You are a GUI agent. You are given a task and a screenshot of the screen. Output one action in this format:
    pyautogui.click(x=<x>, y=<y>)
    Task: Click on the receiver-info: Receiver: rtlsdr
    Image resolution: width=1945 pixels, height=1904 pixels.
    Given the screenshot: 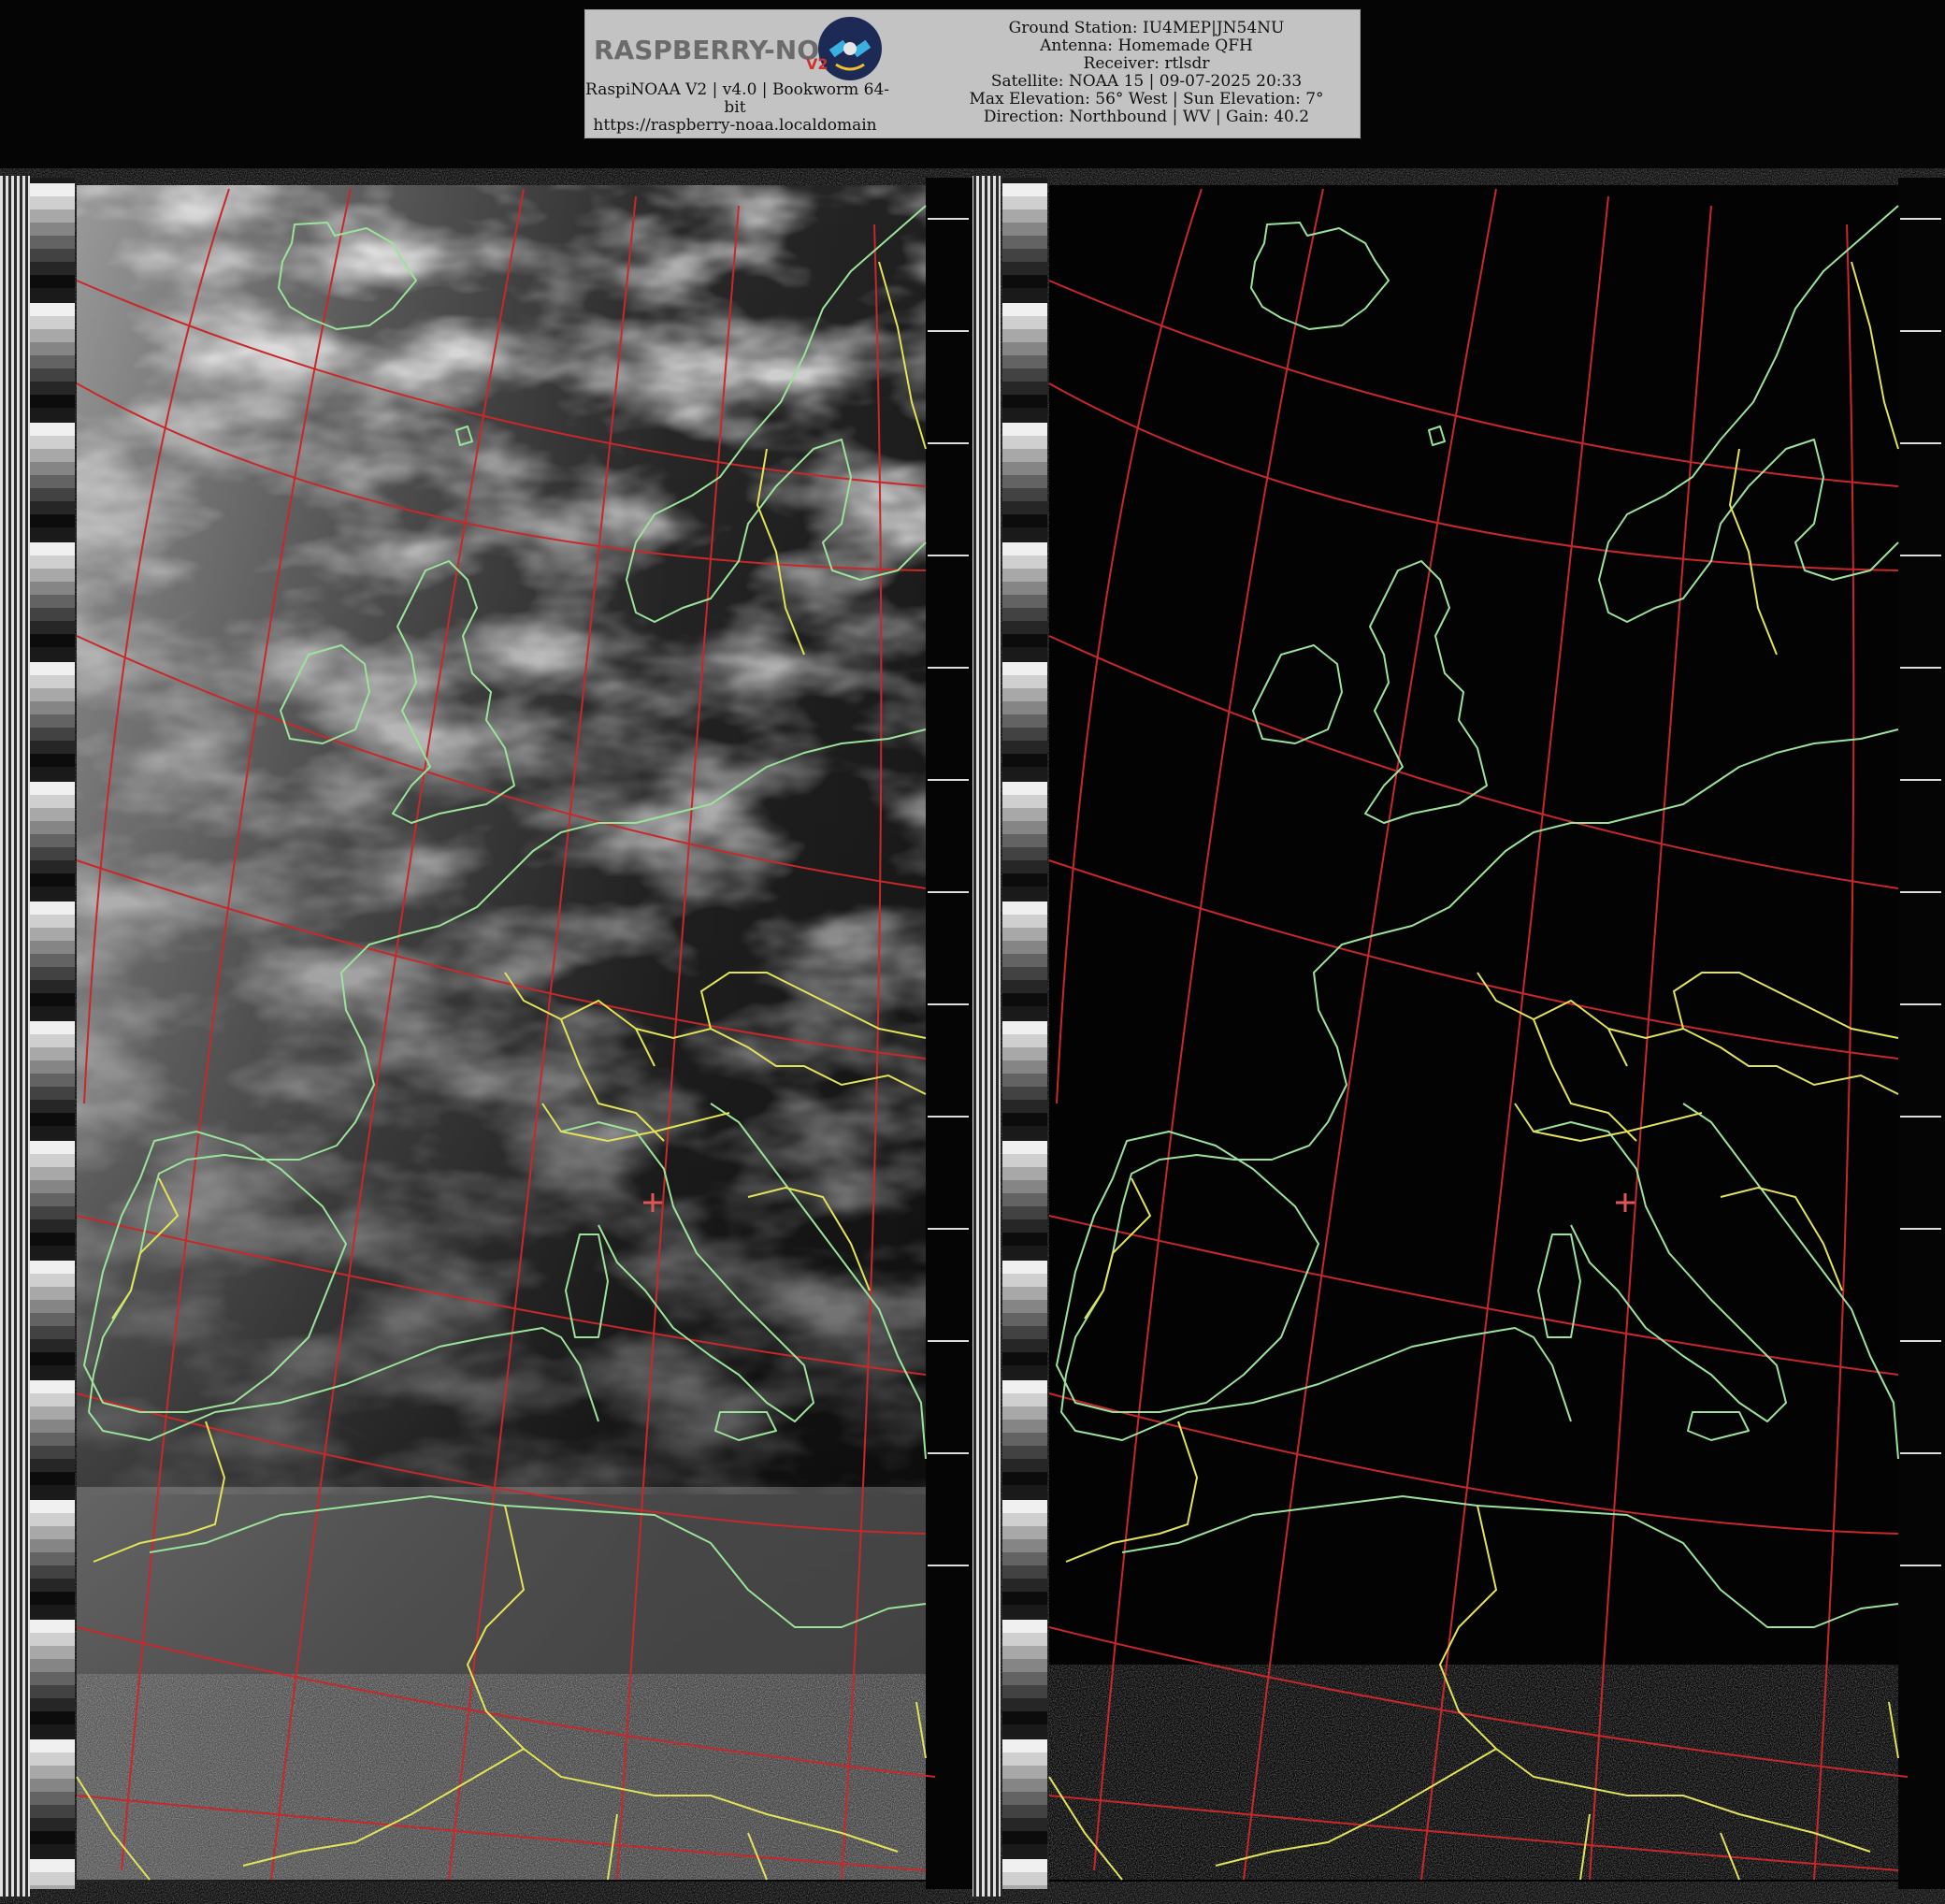 What is the action you would take?
    pyautogui.click(x=1146, y=63)
    